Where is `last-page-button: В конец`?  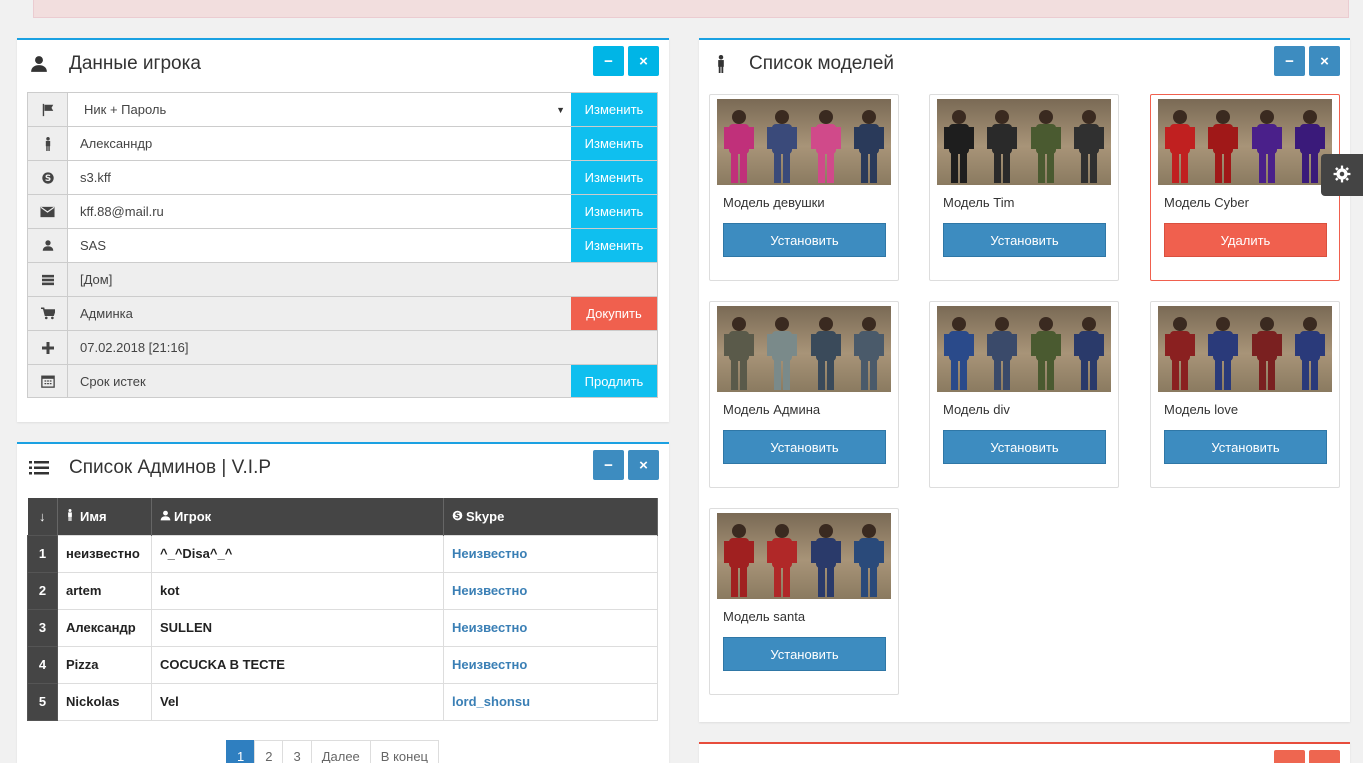 last-page-button: В конец is located at coordinates (404, 751).